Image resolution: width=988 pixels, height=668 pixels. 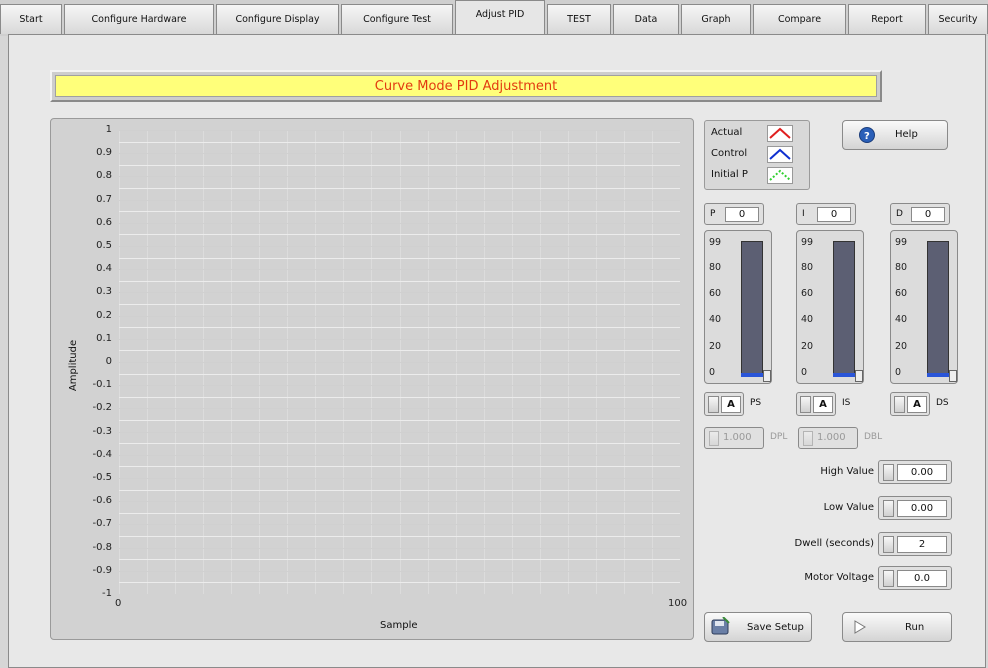 I want to click on p-slider-thumb, so click(x=767, y=376).